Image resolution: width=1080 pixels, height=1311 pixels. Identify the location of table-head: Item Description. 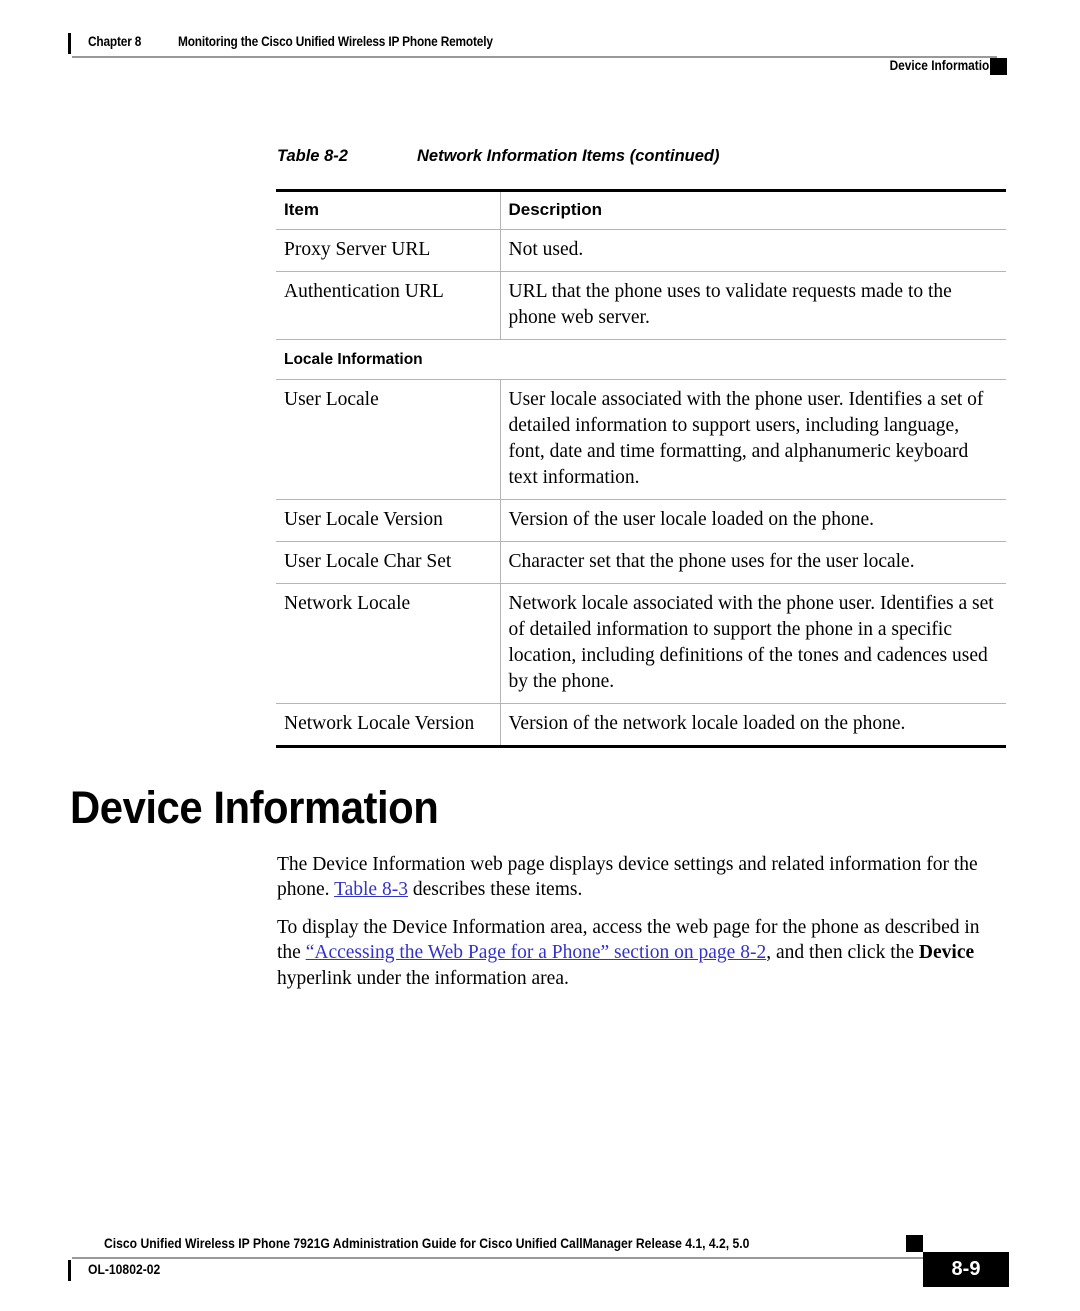
(641, 209).